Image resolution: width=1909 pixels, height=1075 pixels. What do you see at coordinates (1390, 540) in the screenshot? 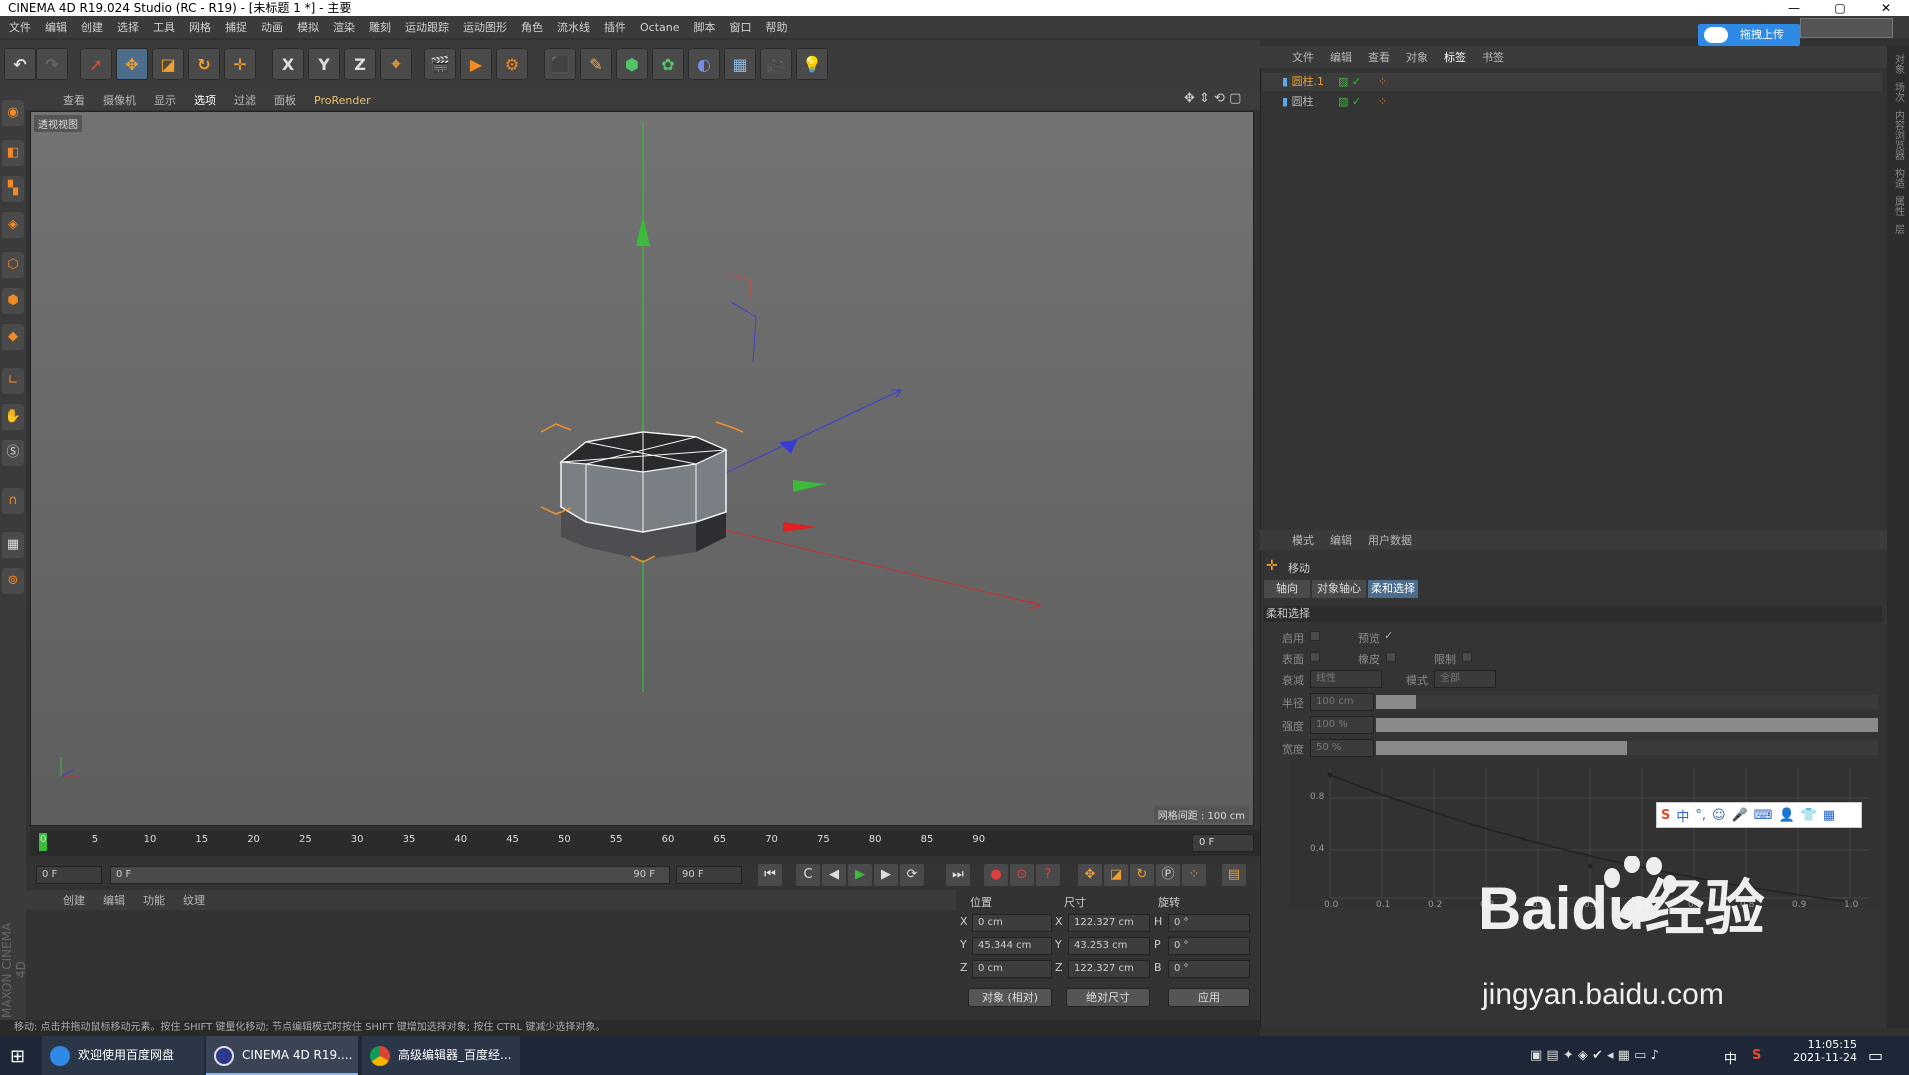
I see `attribute-menu-item: 用户数据` at bounding box center [1390, 540].